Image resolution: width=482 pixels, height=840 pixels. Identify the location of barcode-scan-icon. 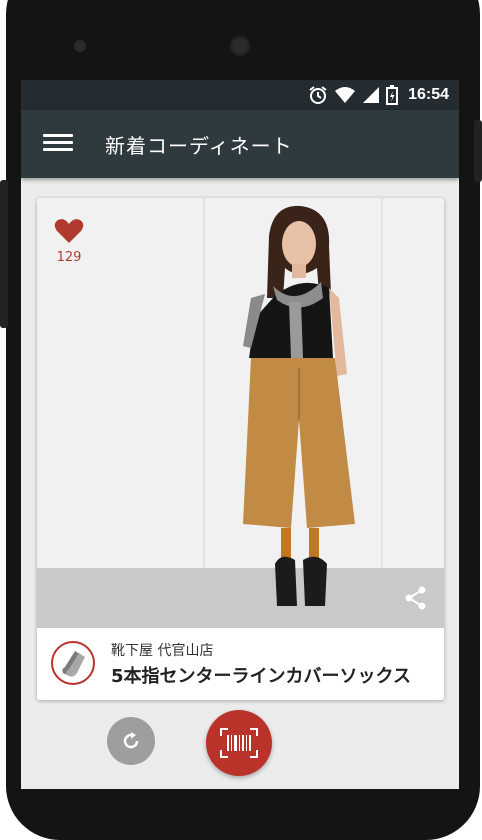
(239, 743).